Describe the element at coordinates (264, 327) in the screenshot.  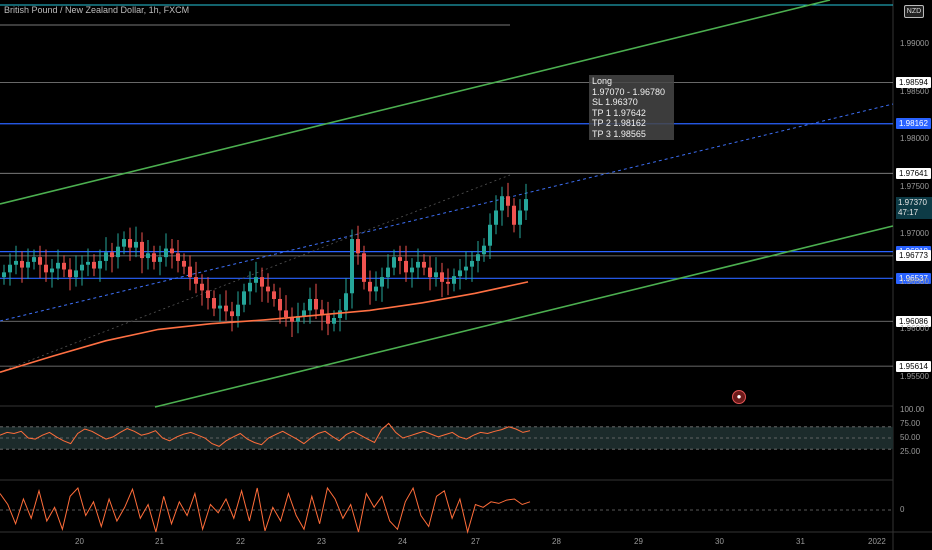
I see `moving-average-line` at that location.